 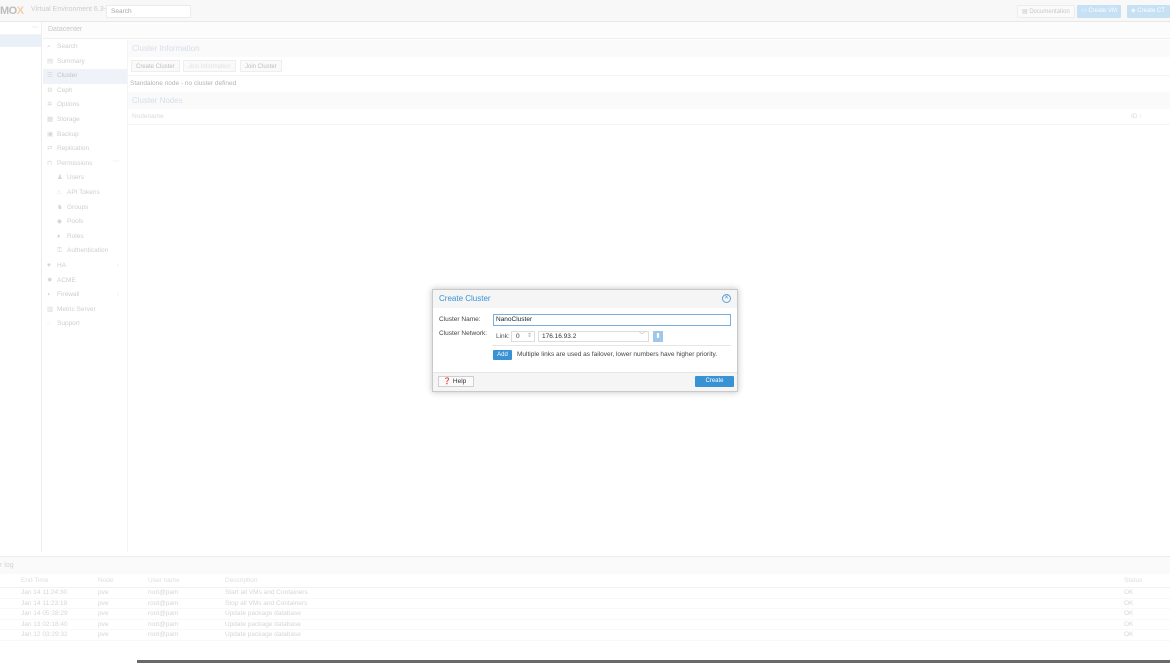 I want to click on chevron-down-icon: ﹀, so click(x=641, y=336).